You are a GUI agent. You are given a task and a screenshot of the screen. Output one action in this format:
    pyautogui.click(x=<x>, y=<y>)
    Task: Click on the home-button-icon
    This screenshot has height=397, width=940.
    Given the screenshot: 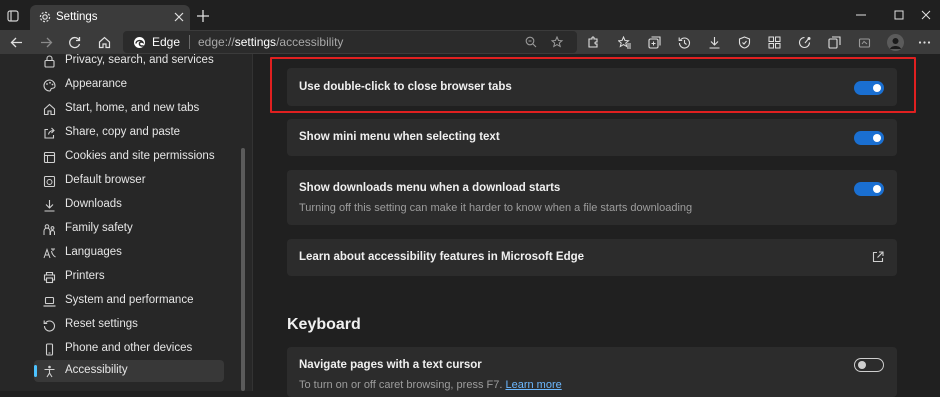 What is the action you would take?
    pyautogui.click(x=104, y=42)
    